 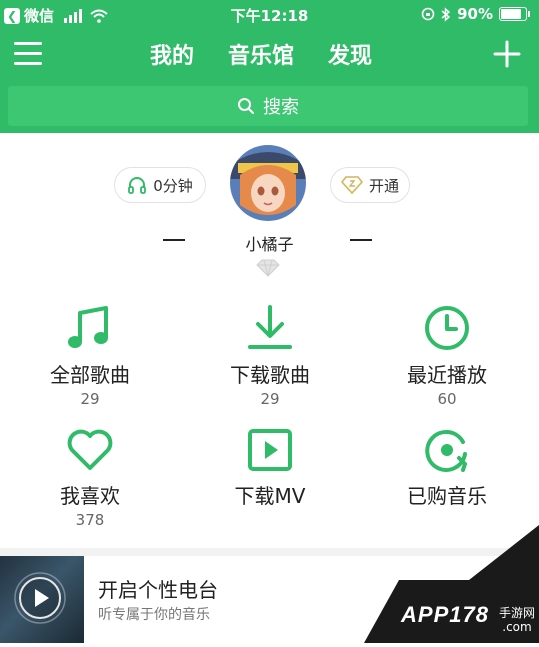 What do you see at coordinates (246, 106) in the screenshot?
I see `search-icon` at bounding box center [246, 106].